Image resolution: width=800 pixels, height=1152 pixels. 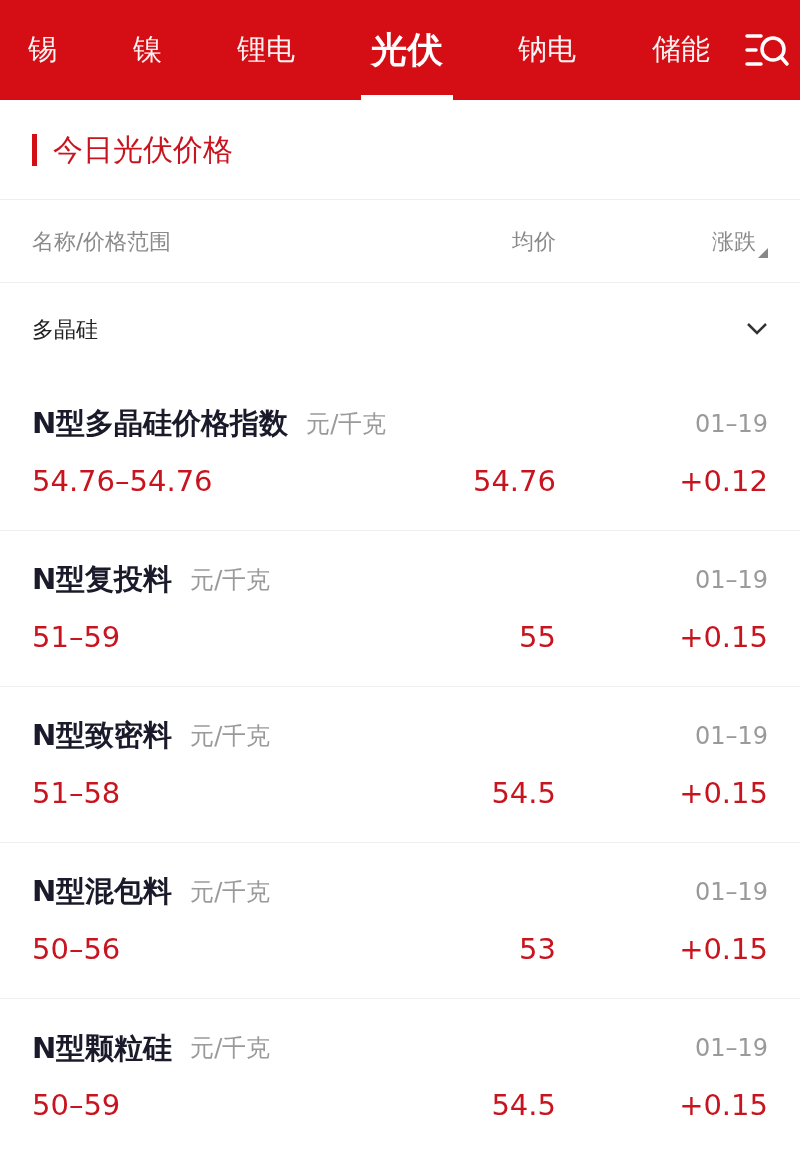 I want to click on price-range: 54.76–54.76, so click(x=123, y=481).